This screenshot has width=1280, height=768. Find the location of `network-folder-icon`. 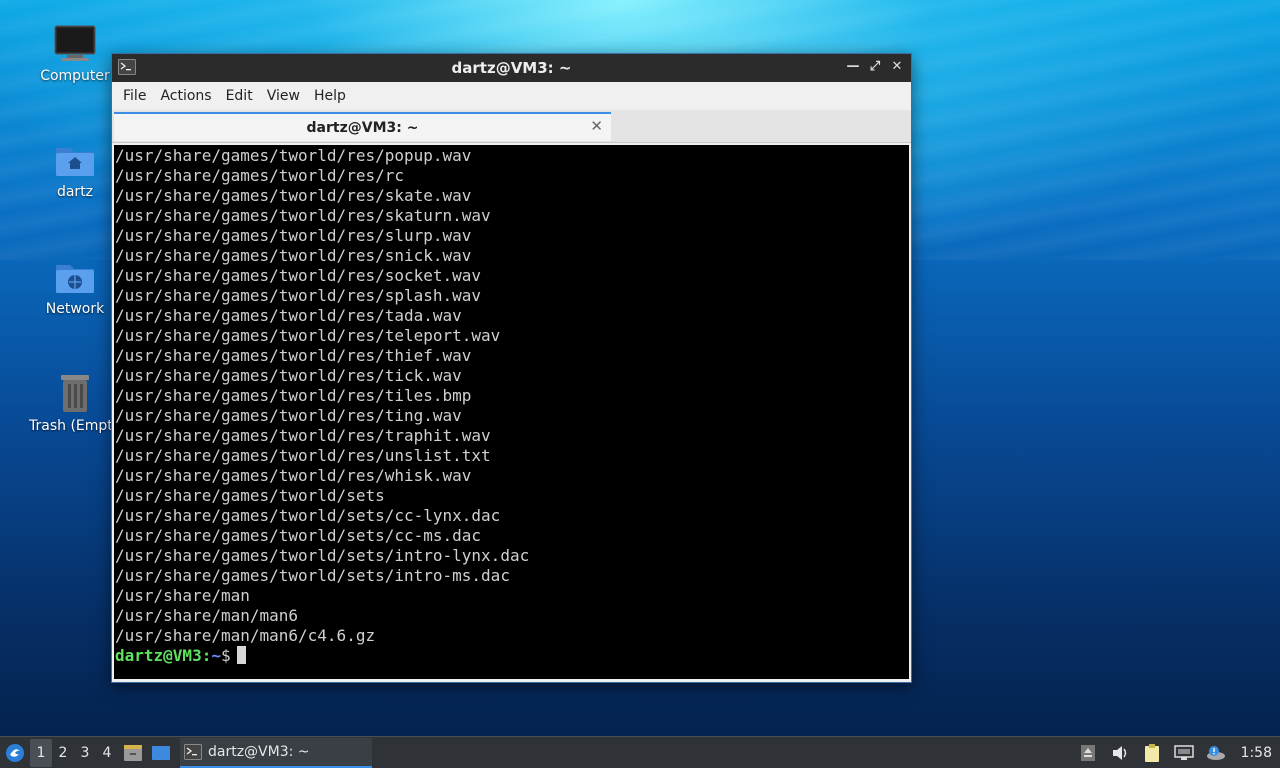

network-folder-icon is located at coordinates (75, 279).